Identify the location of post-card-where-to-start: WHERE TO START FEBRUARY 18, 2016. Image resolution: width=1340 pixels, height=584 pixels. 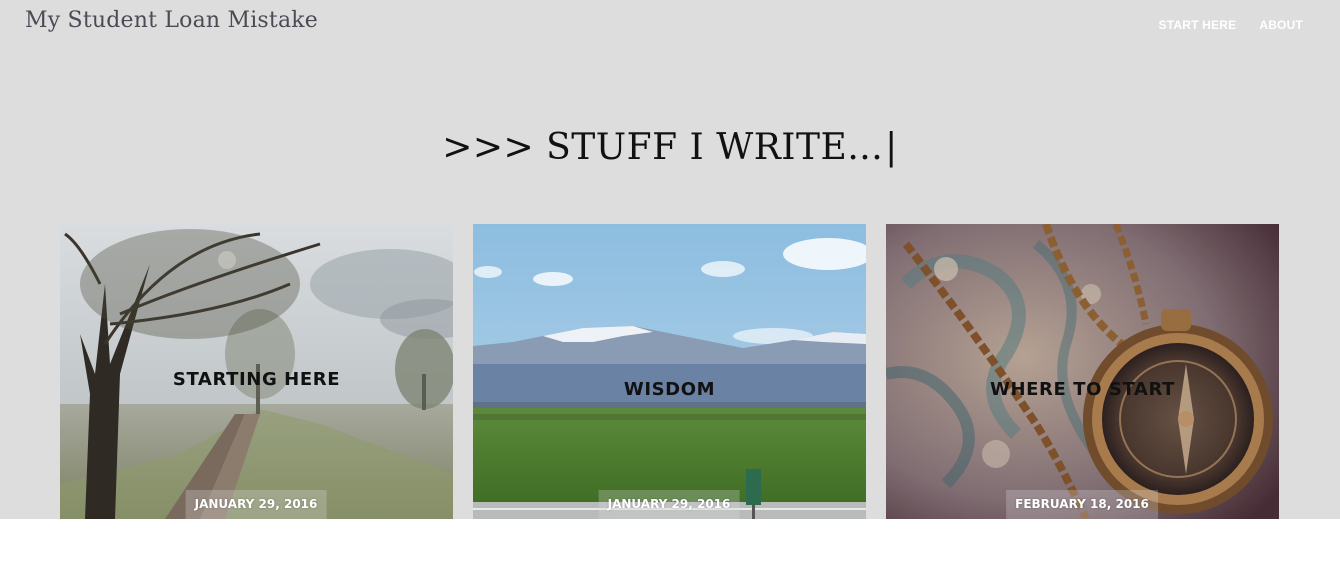
(1082, 371).